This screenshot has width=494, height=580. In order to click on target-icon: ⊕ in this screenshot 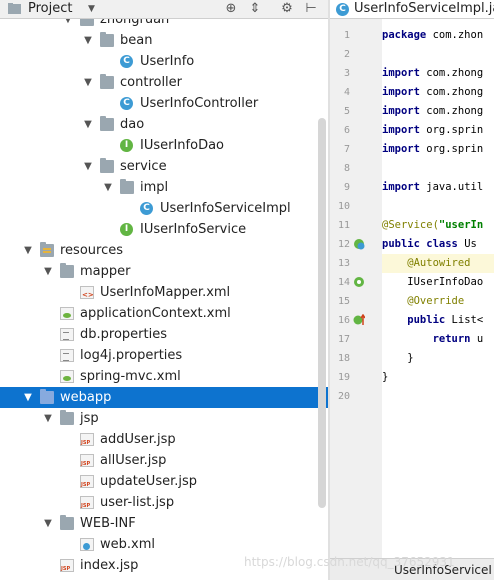, I will do `click(231, 9)`.